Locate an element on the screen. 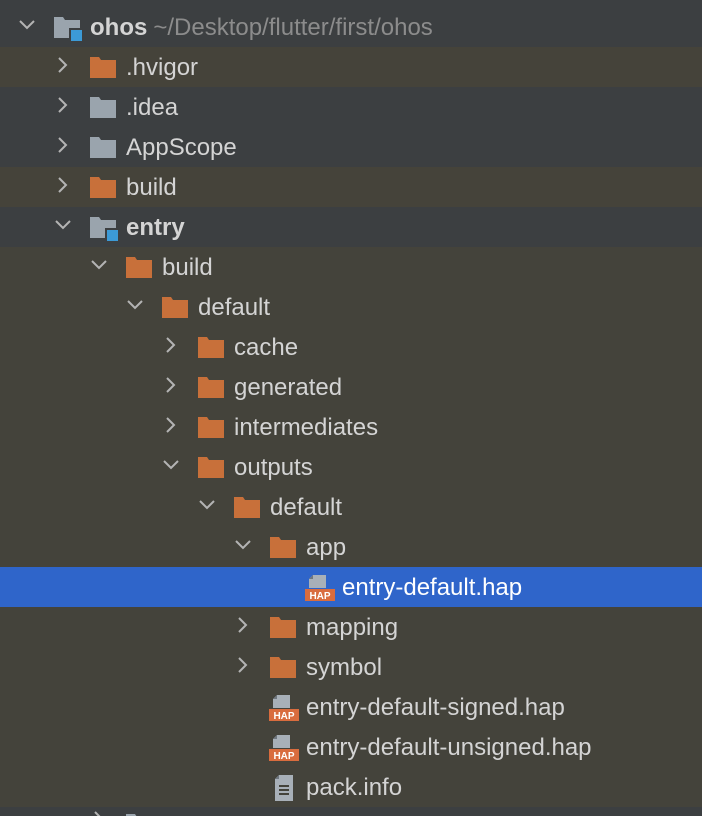  tree-row-label: entry-default-unsigned.hap is located at coordinates (449, 747).